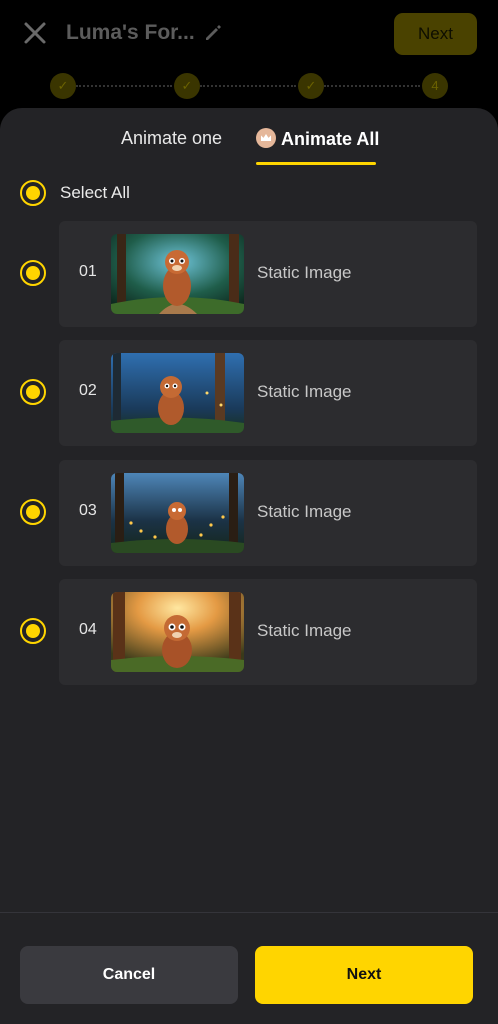 This screenshot has height=1024, width=498. I want to click on item-number: 04, so click(88, 629).